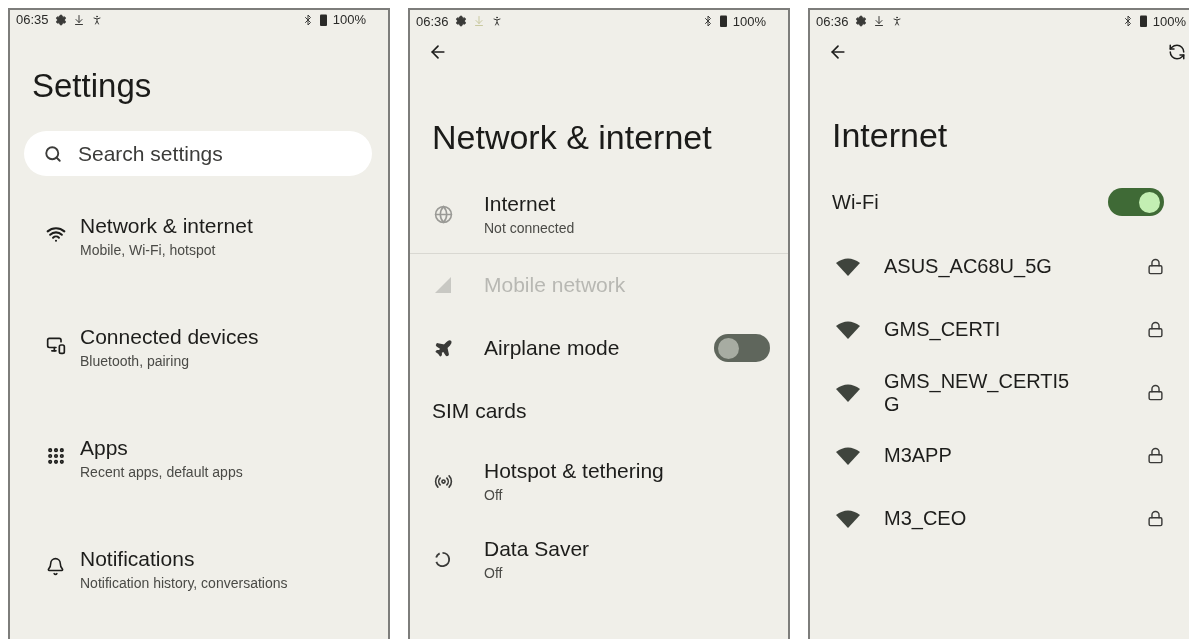  Describe the element at coordinates (92, 86) in the screenshot. I see `page-title: Settings` at that location.